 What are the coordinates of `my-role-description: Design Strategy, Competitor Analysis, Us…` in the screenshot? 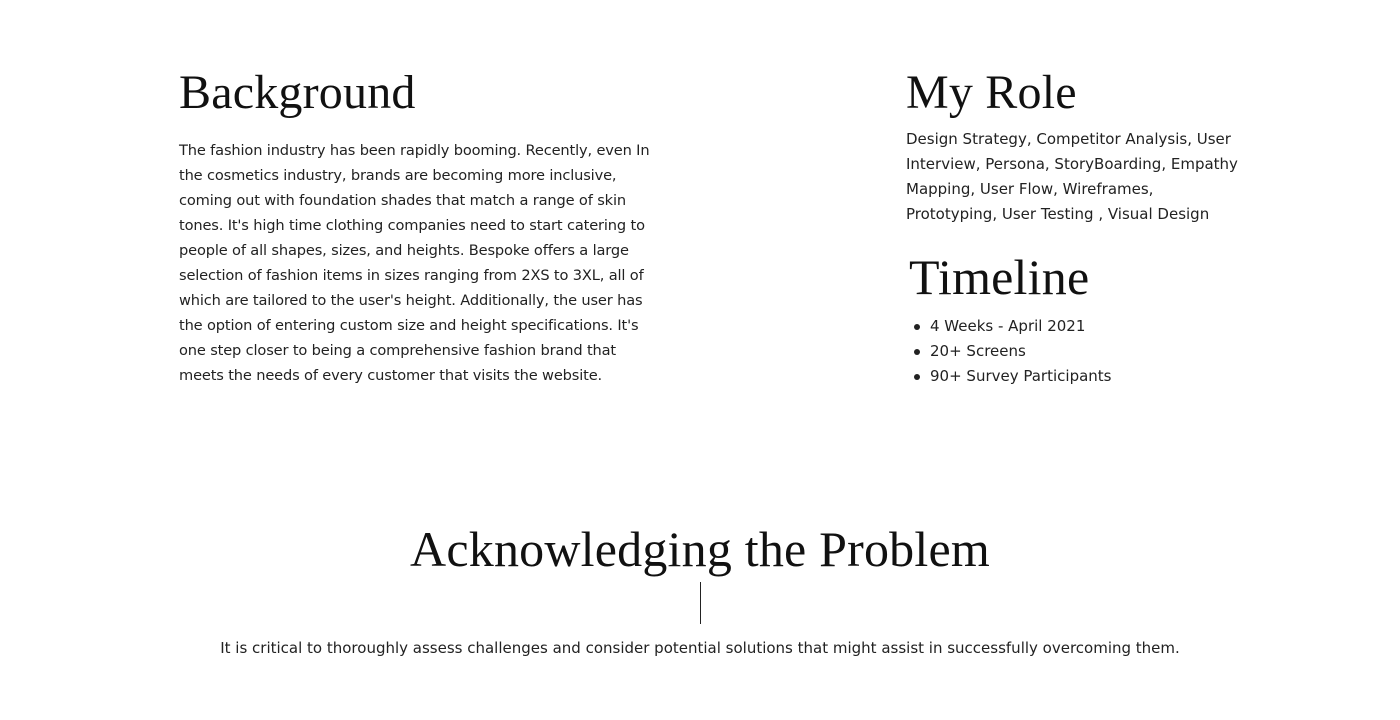 It's located at (1072, 176).